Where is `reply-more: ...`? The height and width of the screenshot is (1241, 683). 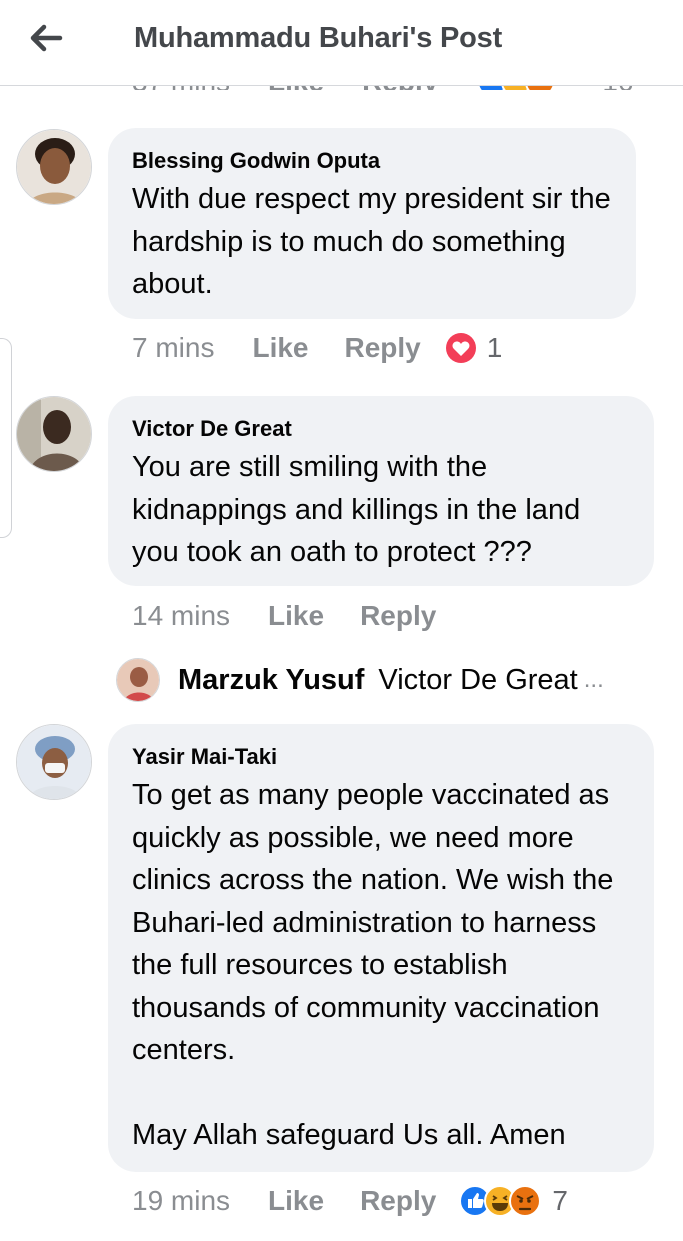
reply-more: ... is located at coordinates (593, 679).